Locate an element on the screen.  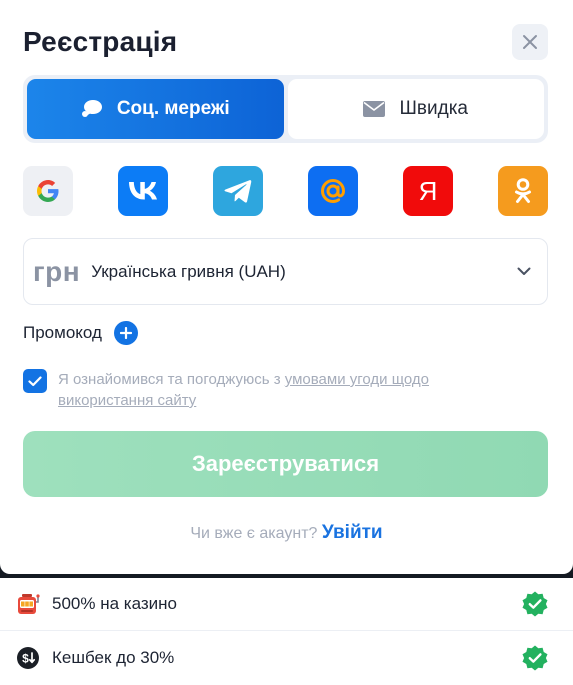
chevron-down-icon is located at coordinates (524, 271).